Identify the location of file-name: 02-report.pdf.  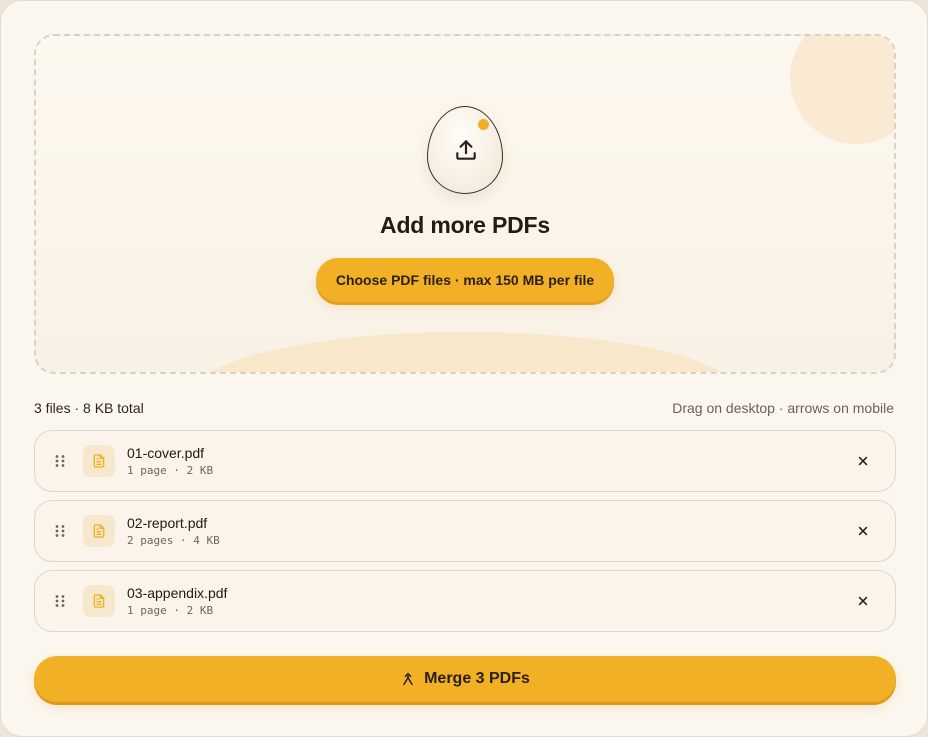
(167, 523).